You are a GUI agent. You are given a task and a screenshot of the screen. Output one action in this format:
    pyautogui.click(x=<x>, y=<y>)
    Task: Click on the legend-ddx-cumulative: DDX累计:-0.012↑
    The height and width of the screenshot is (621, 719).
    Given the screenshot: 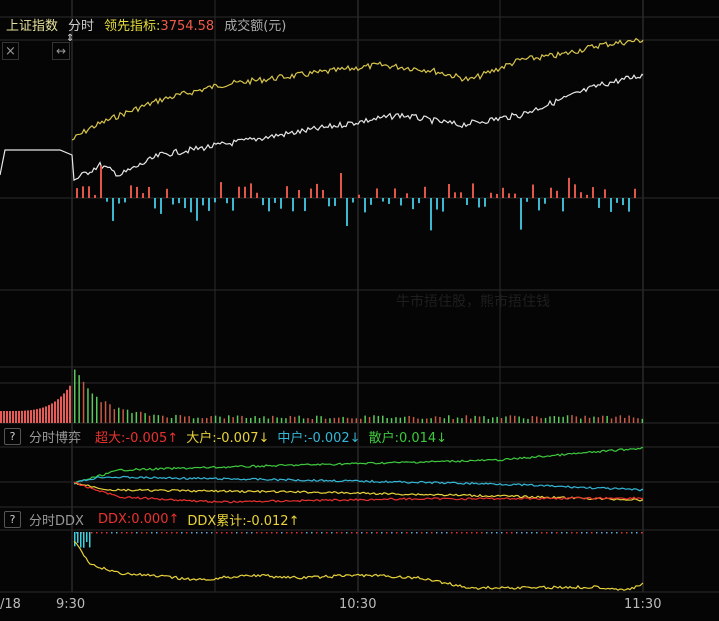 What is the action you would take?
    pyautogui.click(x=243, y=521)
    